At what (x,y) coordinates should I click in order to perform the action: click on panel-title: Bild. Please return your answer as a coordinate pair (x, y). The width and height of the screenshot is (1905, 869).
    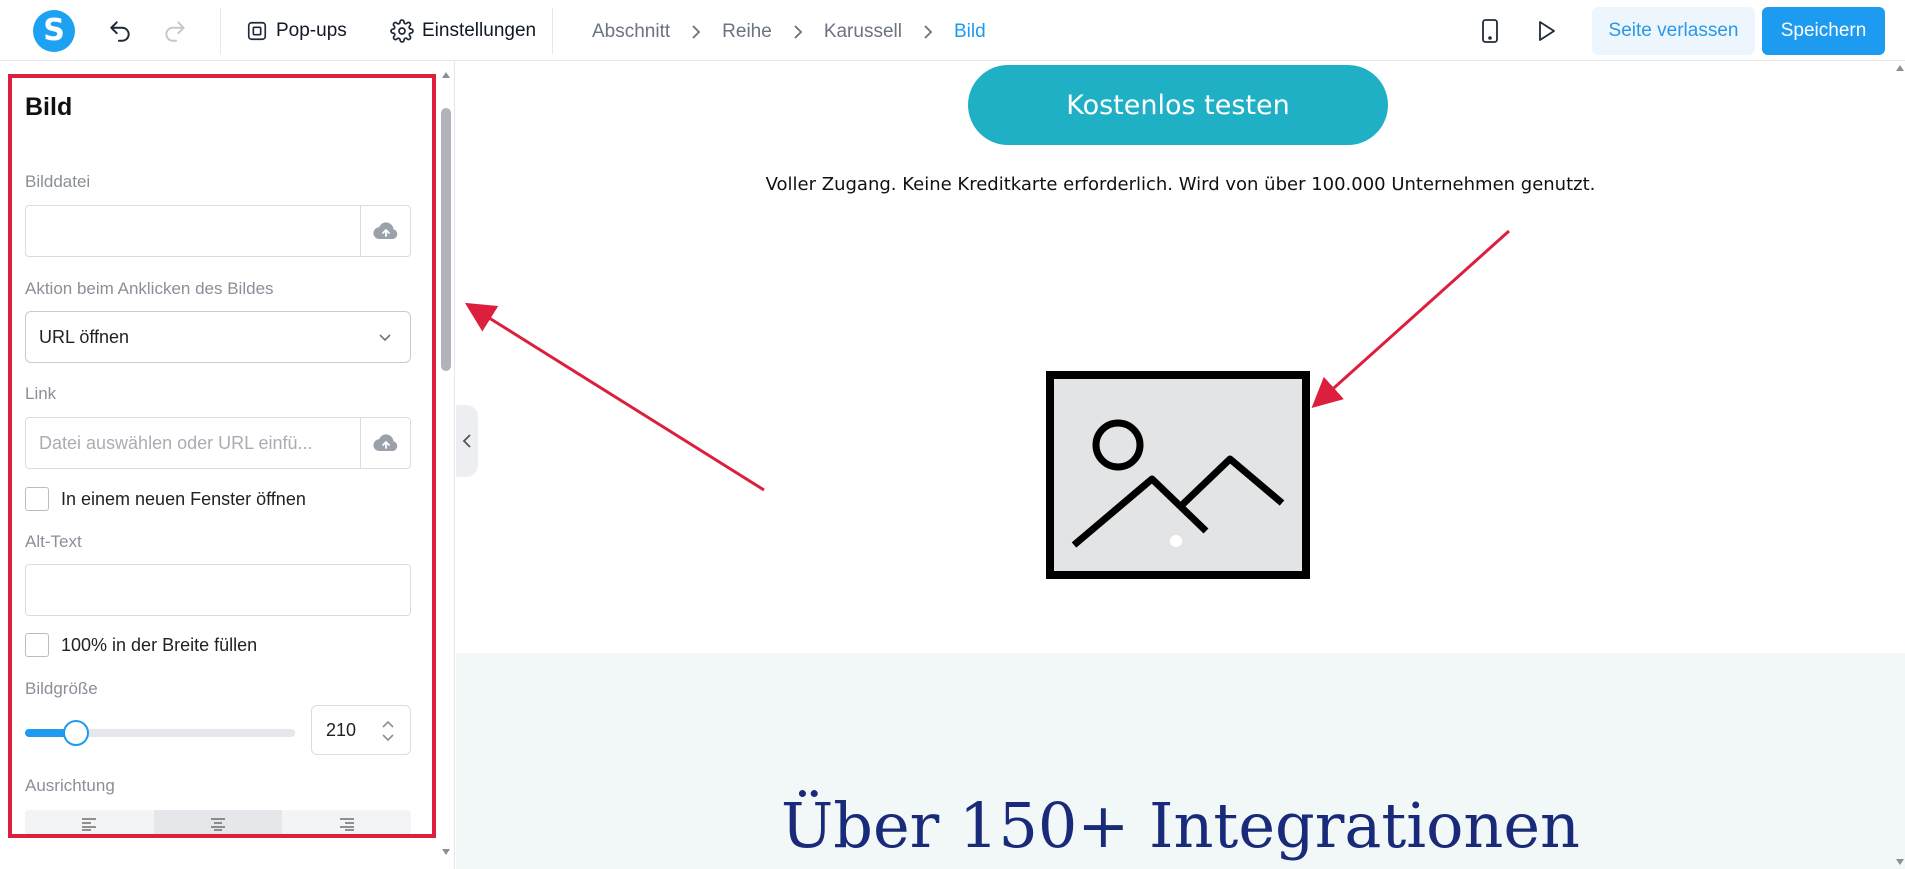
    Looking at the image, I should click on (49, 107).